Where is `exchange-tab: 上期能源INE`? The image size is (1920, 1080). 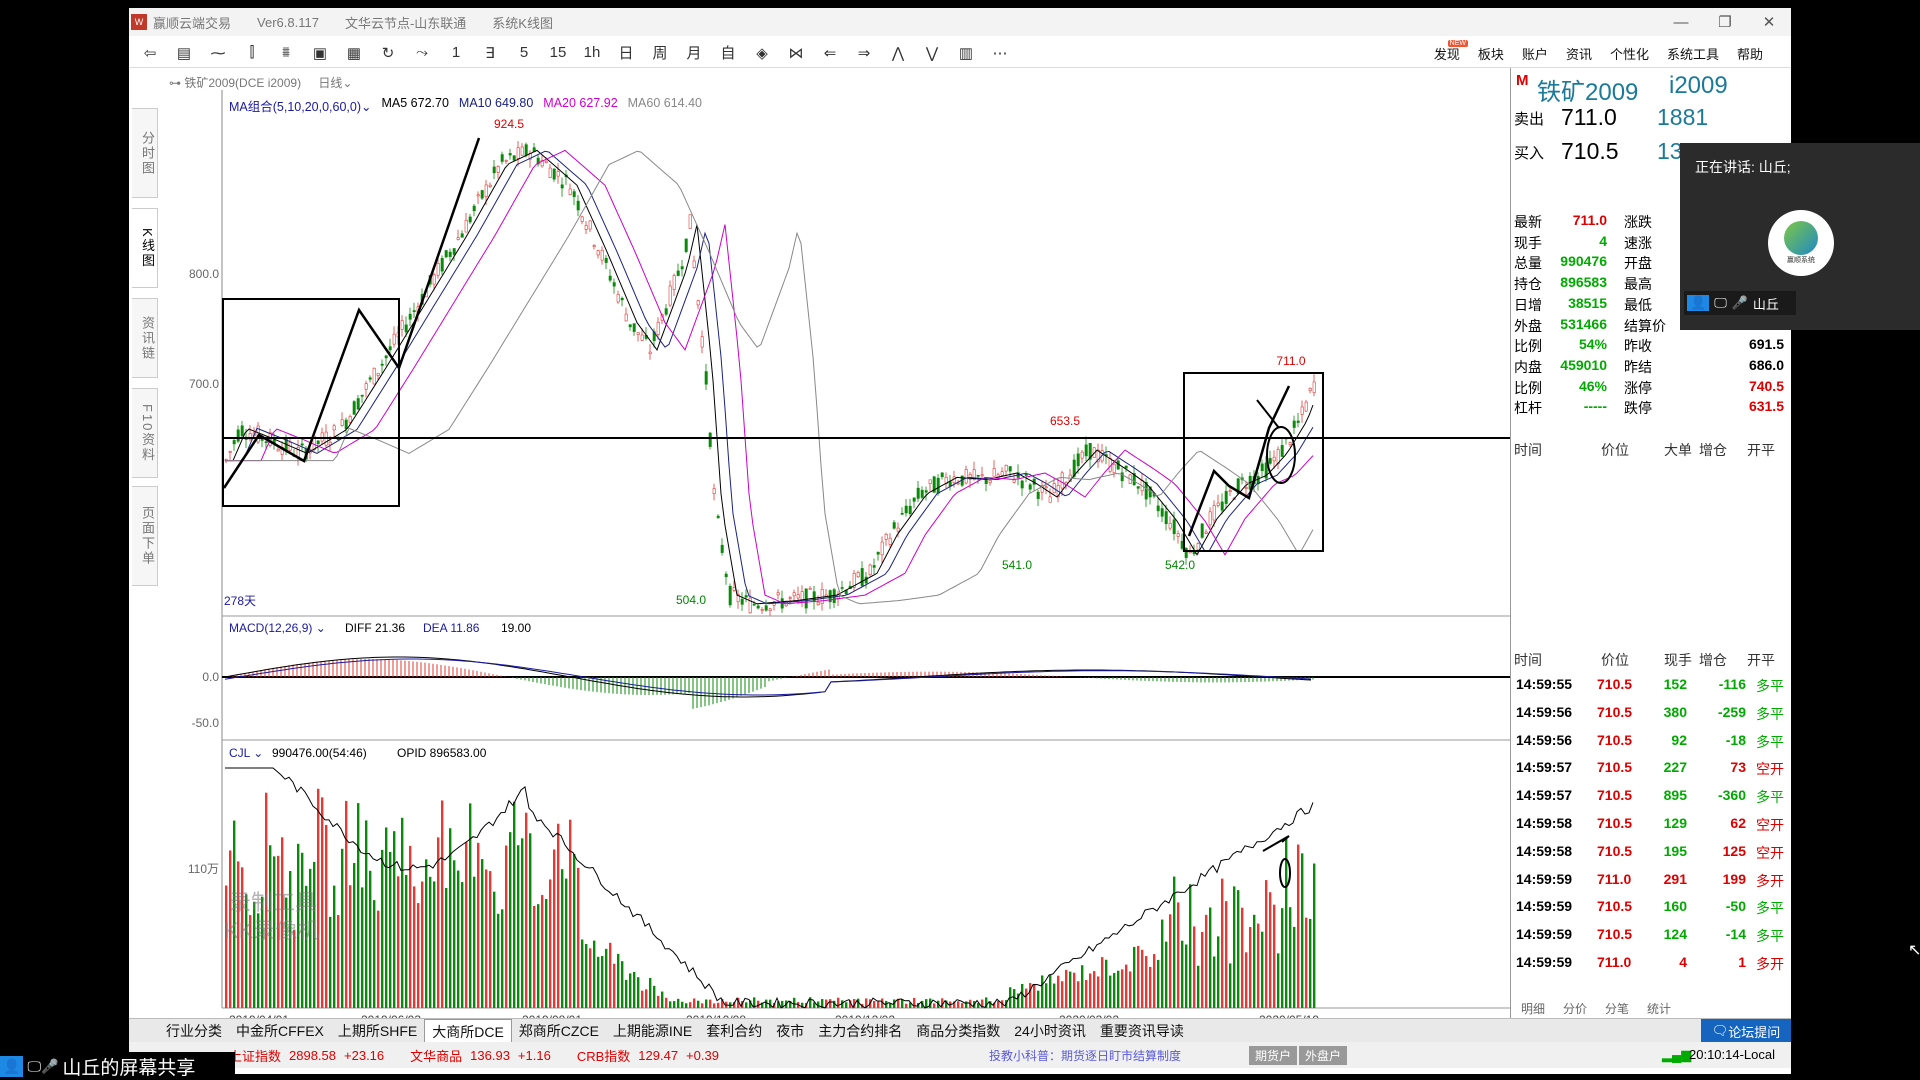
exchange-tab: 上期能源INE is located at coordinates (652, 1031).